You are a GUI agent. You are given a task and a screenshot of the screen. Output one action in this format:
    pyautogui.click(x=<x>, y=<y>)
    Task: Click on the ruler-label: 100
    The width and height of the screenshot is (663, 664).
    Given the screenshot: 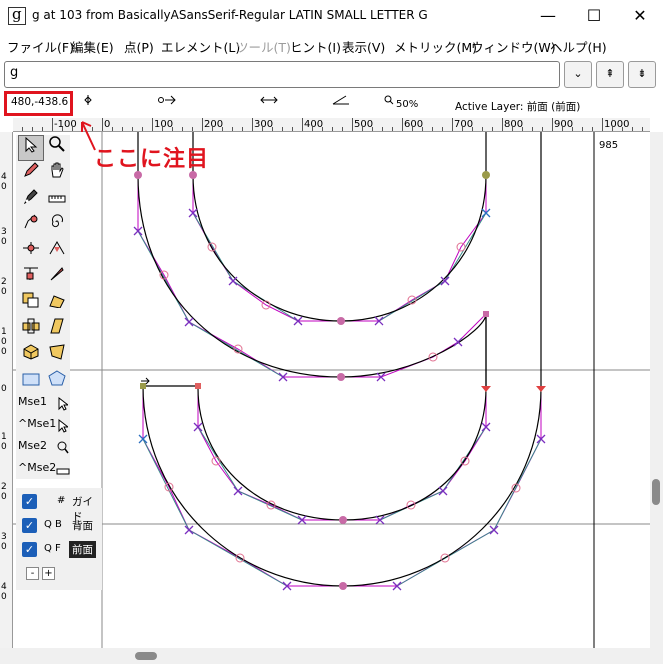 What is the action you would take?
    pyautogui.click(x=164, y=124)
    